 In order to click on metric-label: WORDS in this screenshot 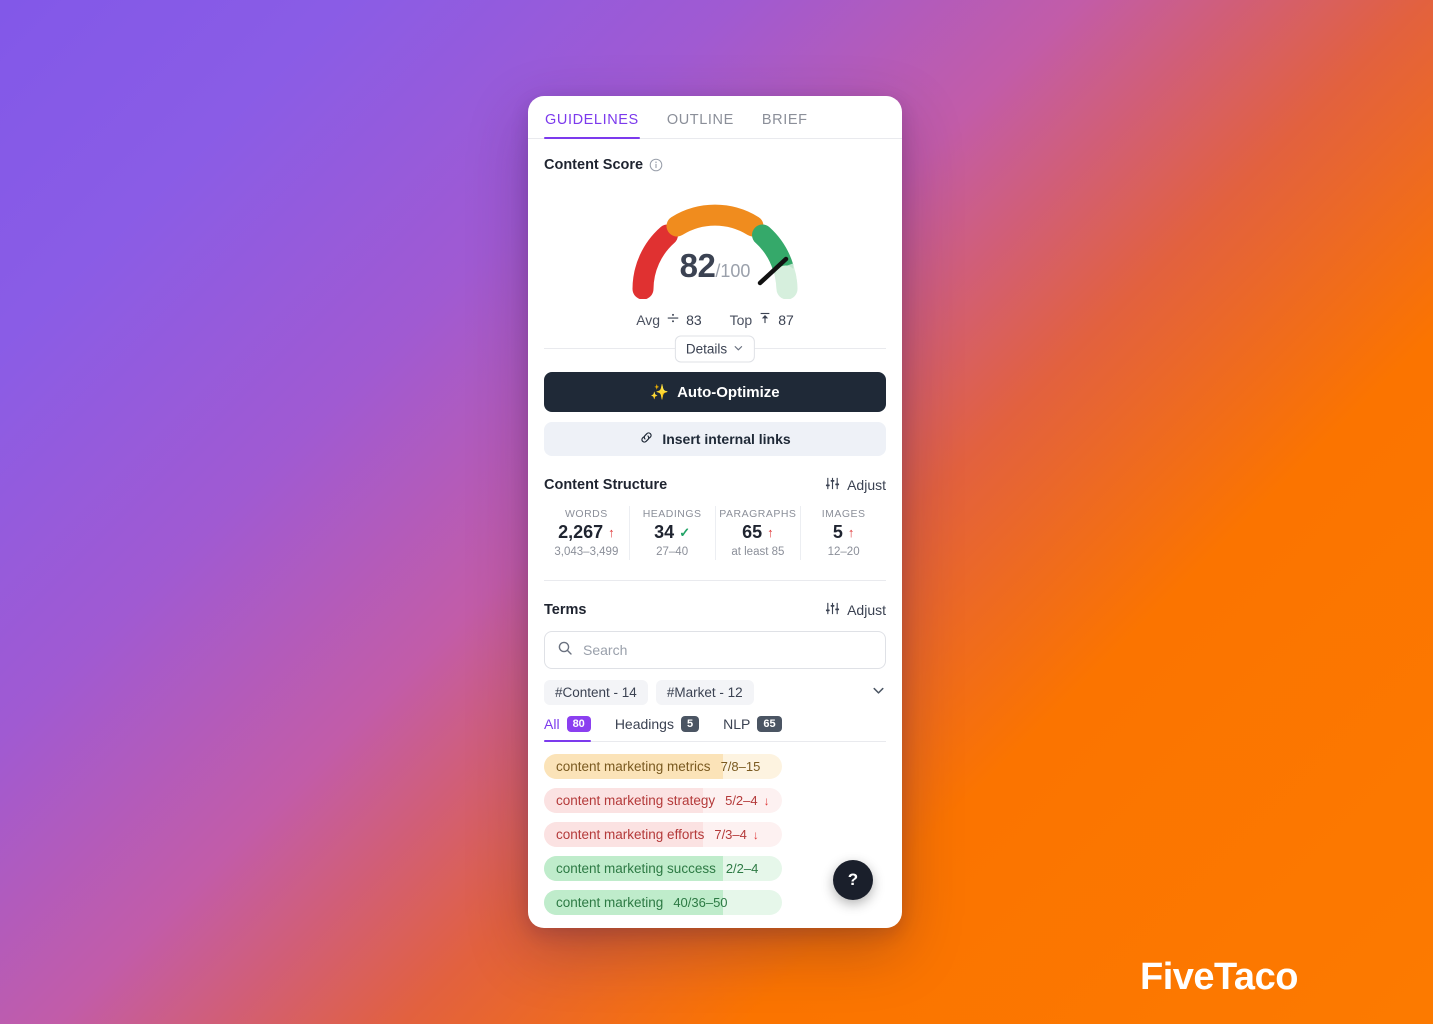, I will do `click(586, 514)`.